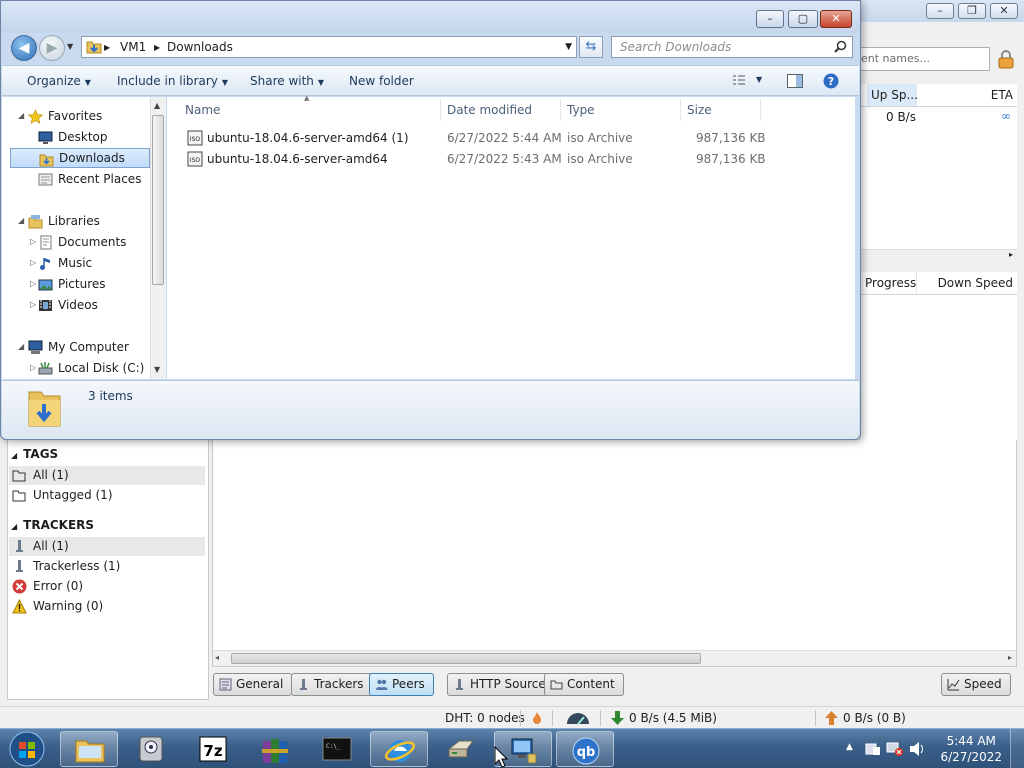  I want to click on navigation-pane-scrollbar: ▲ ▼, so click(158, 238).